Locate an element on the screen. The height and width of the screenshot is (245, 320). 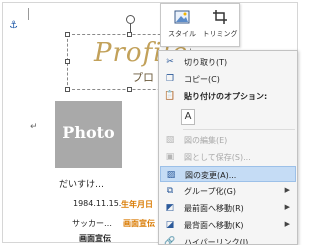
menu-item-label: 図の編集(E) is located at coordinates (206, 140).